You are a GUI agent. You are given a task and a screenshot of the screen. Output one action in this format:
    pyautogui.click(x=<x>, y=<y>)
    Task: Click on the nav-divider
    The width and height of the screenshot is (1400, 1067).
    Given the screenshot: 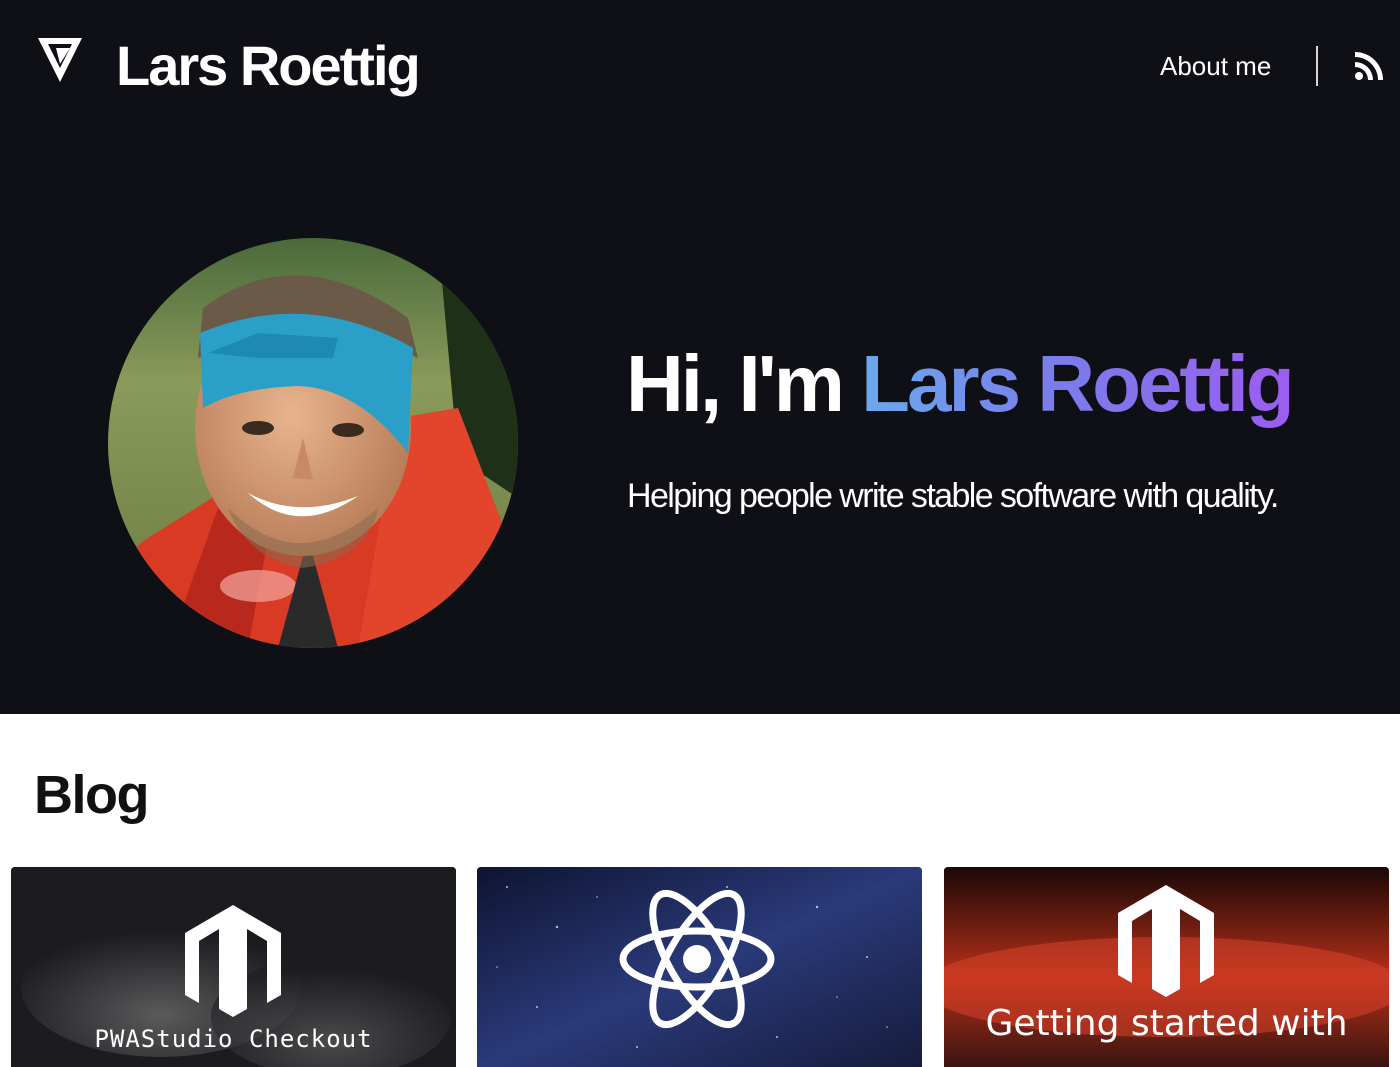 What is the action you would take?
    pyautogui.click(x=1317, y=66)
    